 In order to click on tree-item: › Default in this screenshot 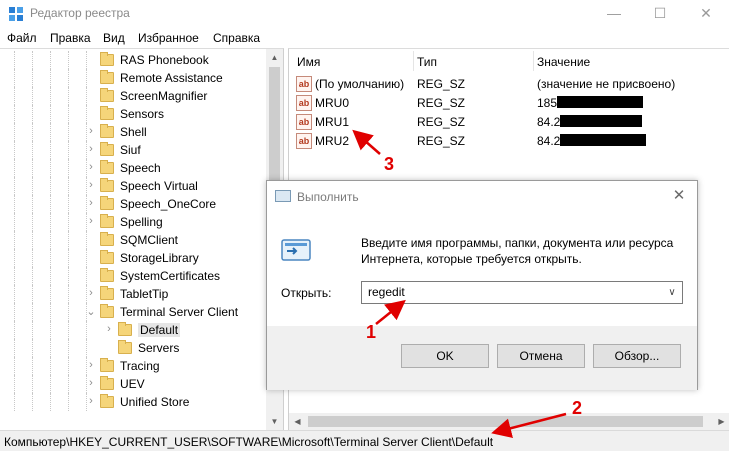, I will do `click(134, 330)`.